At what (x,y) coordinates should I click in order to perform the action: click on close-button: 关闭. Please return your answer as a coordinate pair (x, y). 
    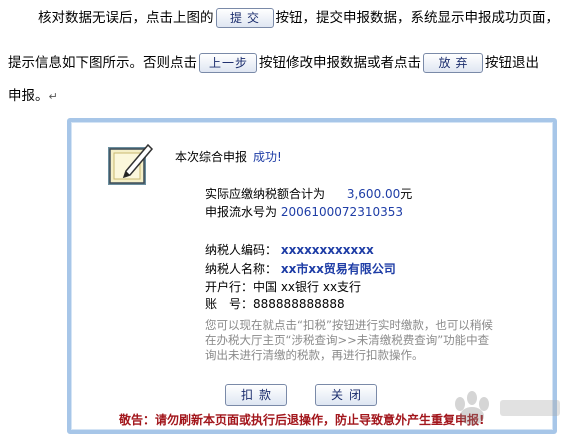
    Looking at the image, I should click on (346, 395).